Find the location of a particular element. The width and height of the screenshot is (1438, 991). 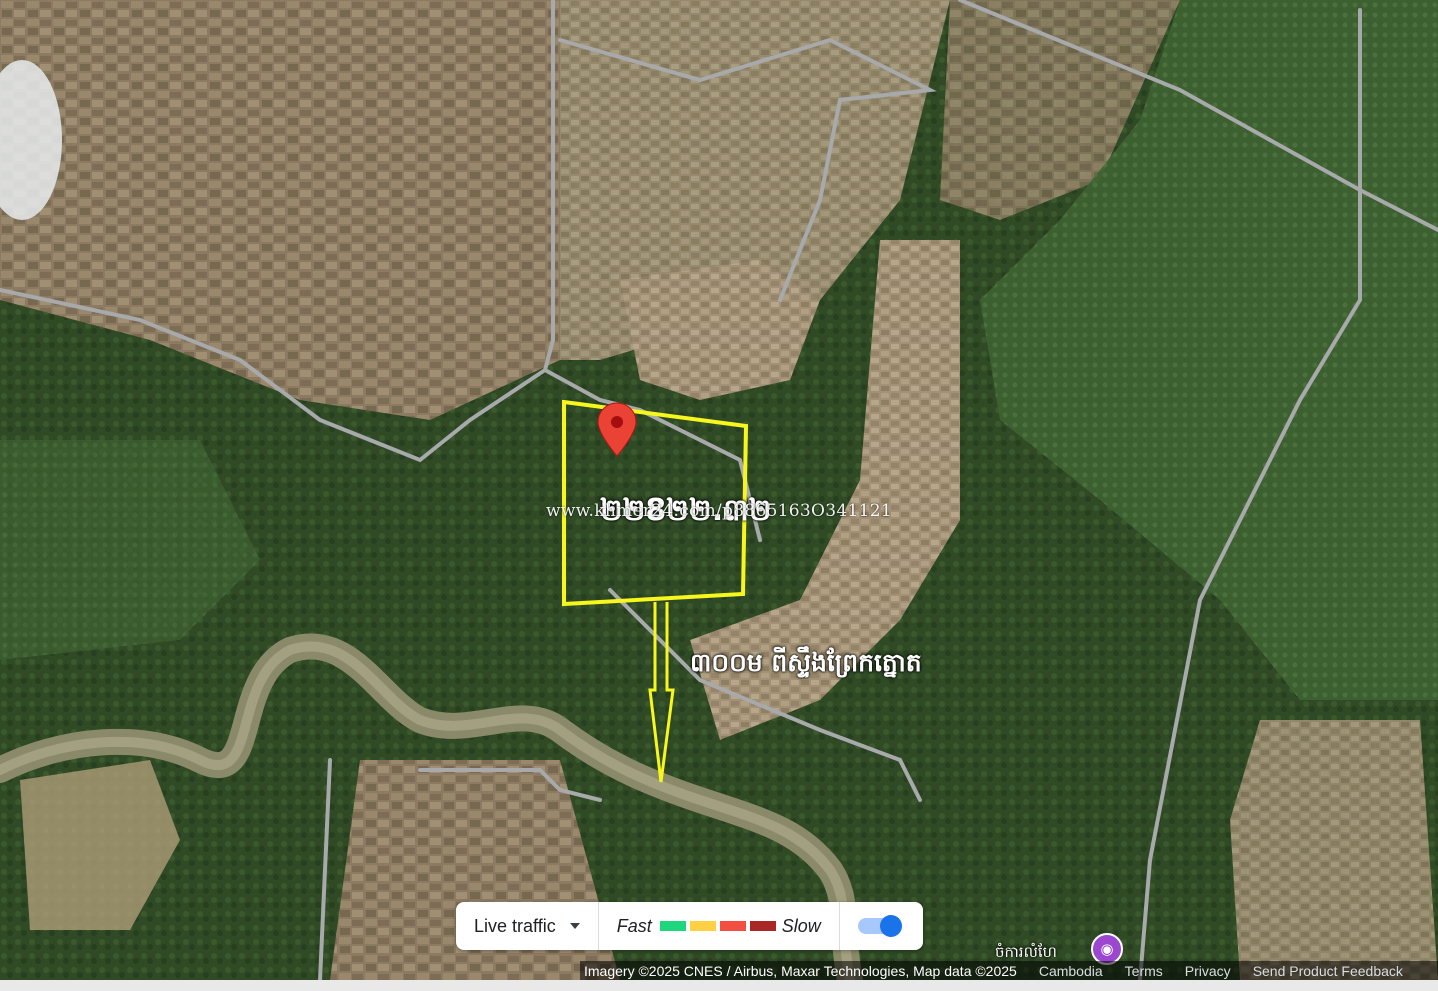

live-traffic-label: Live traffic is located at coordinates (515, 925).